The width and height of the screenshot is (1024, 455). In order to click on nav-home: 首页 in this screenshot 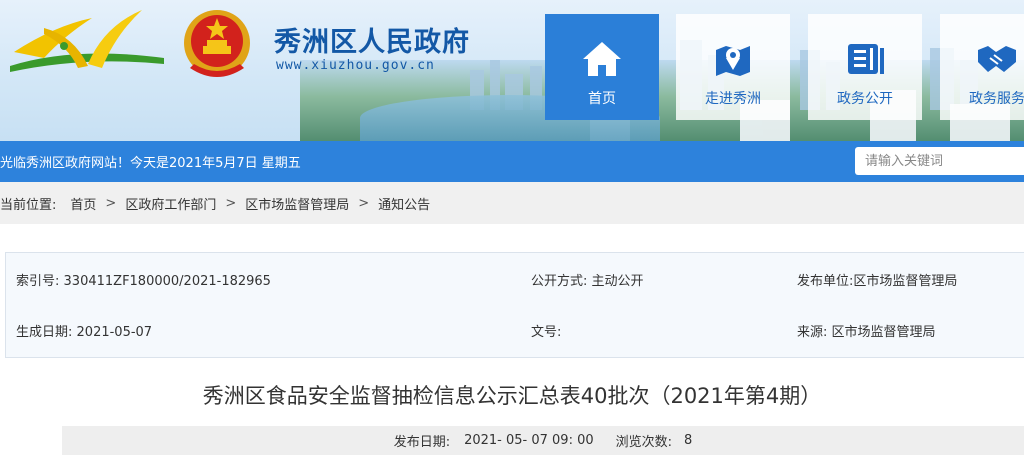, I will do `click(602, 67)`.